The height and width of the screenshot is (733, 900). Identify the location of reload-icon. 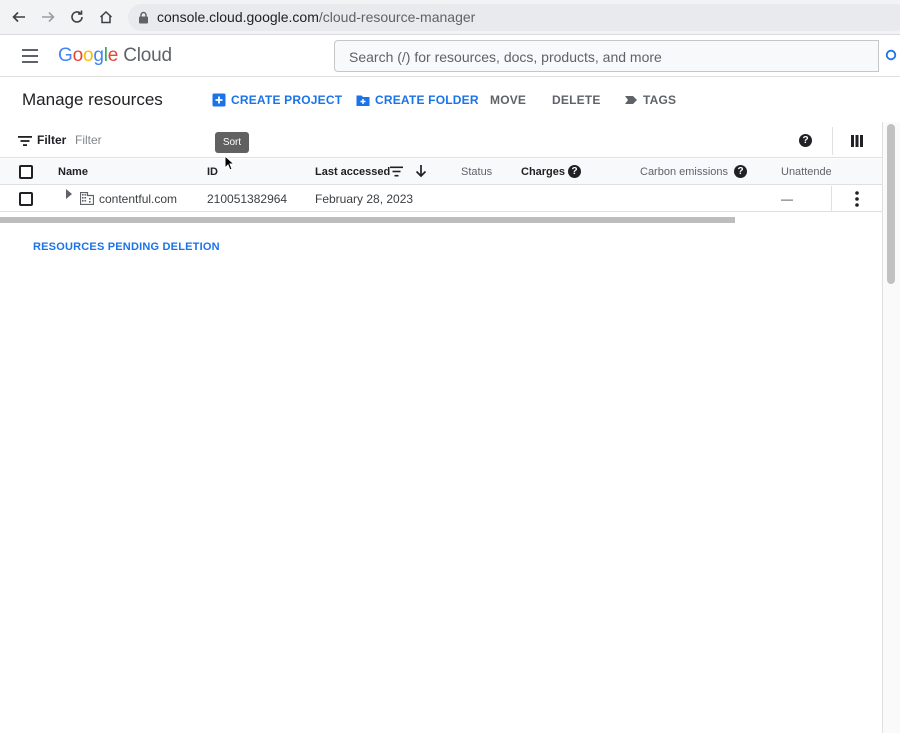
(77, 17).